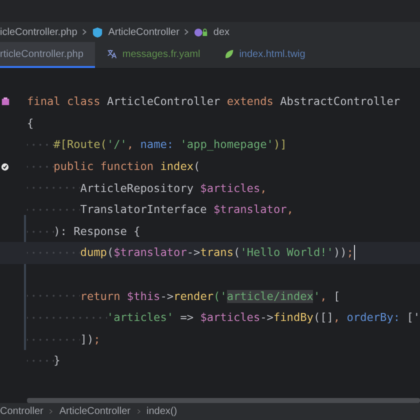 Image resolution: width=420 pixels, height=420 pixels. I want to click on breadcrumb-item: ArticleController, so click(144, 32).